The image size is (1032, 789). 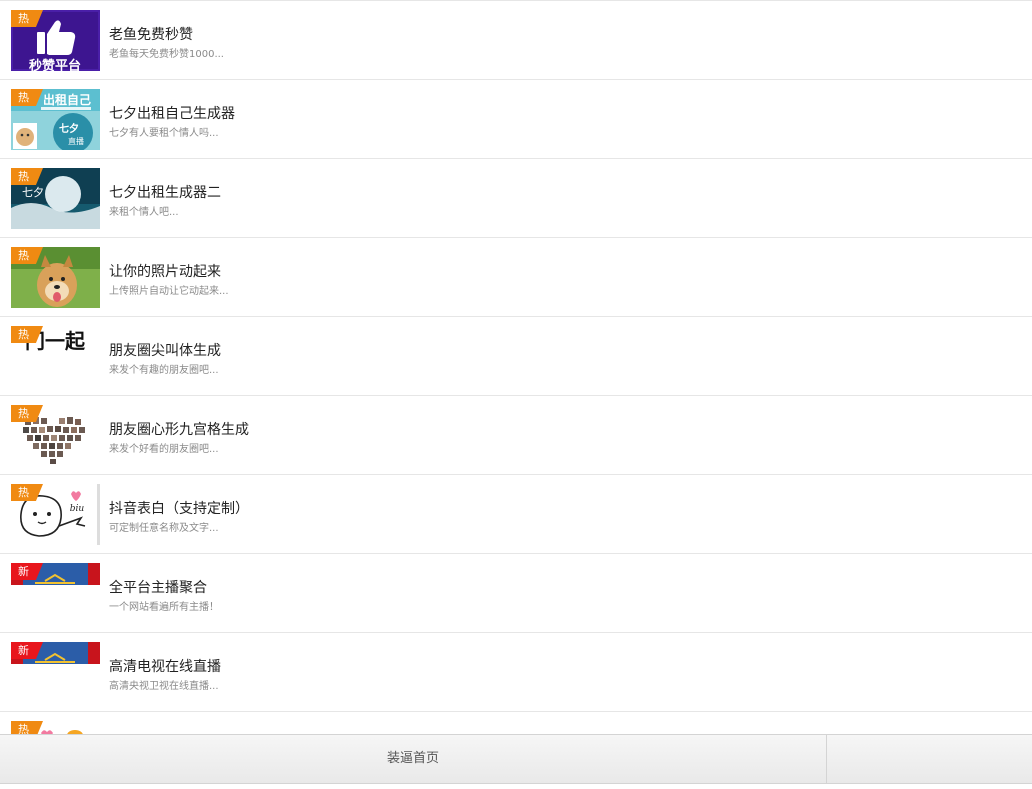 What do you see at coordinates (76, 141) in the screenshot?
I see `thumb-caption-3: 直播` at bounding box center [76, 141].